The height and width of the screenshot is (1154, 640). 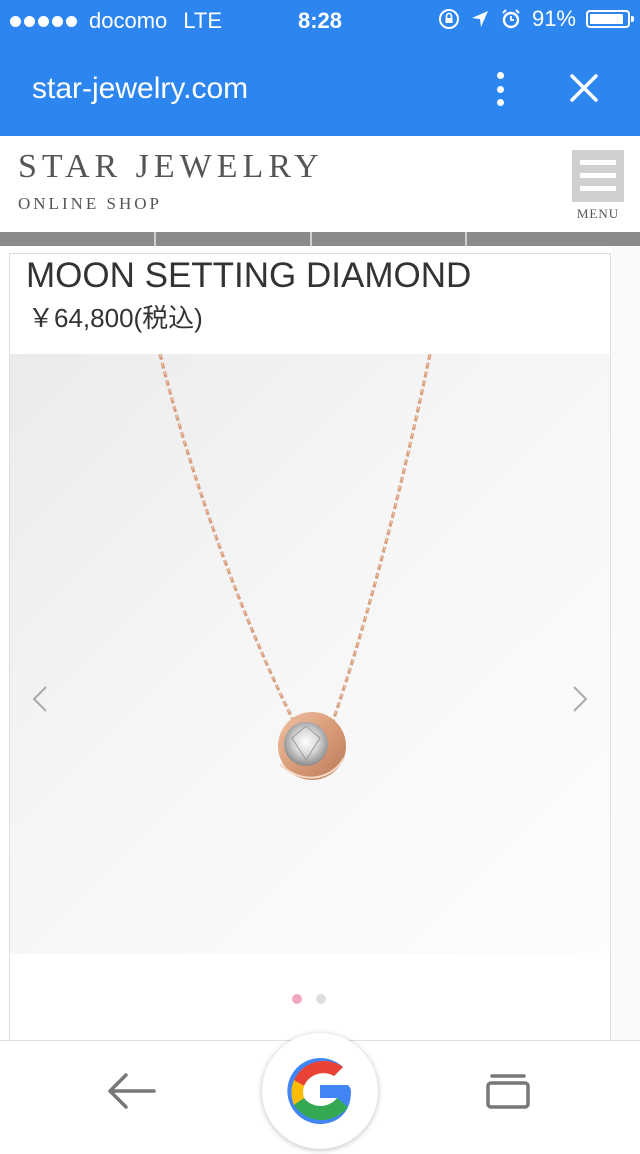 I want to click on location-icon, so click(x=479, y=19).